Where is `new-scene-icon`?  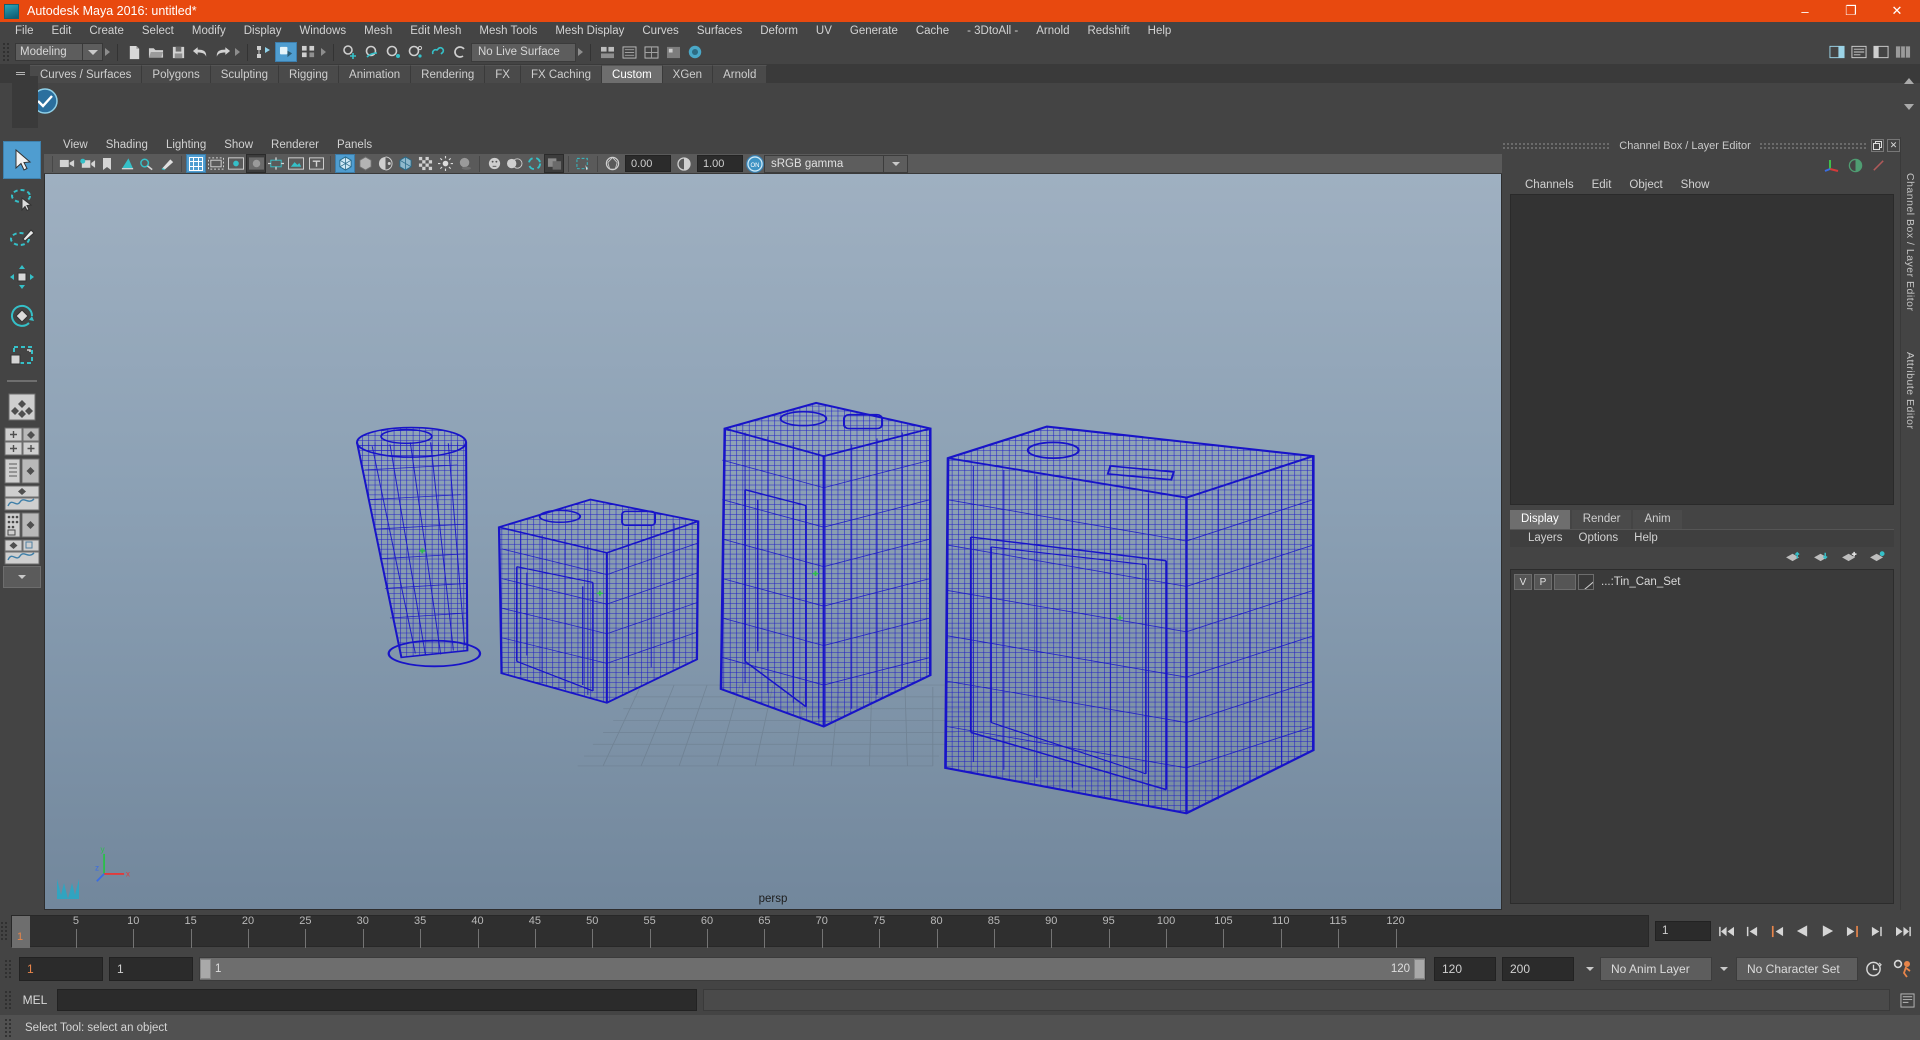 new-scene-icon is located at coordinates (134, 52).